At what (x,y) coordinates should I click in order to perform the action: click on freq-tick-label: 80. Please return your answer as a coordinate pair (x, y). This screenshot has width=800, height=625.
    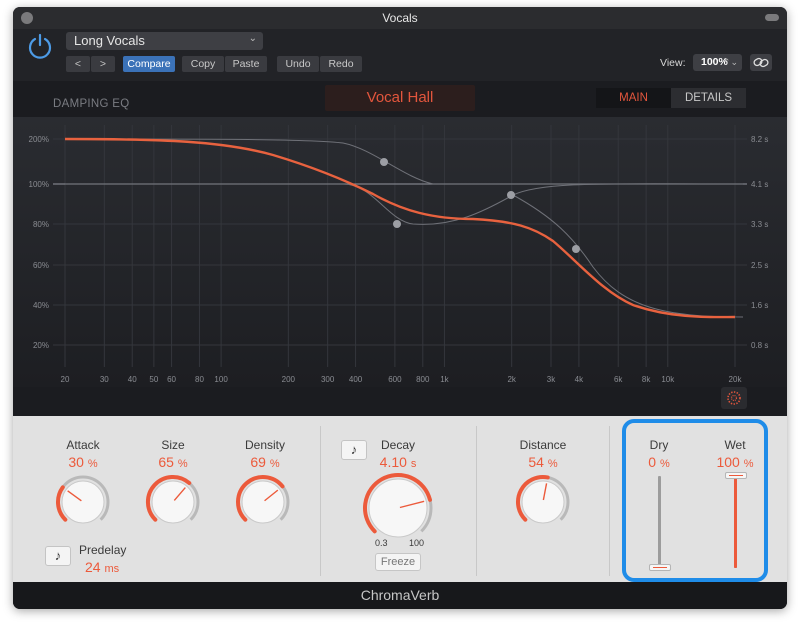
    Looking at the image, I should click on (199, 379).